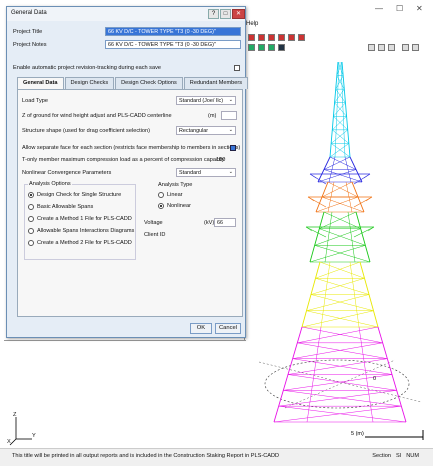  I want to click on analysis-option-label: Allowable Spans Interactions Diagrams, so click(85, 231).